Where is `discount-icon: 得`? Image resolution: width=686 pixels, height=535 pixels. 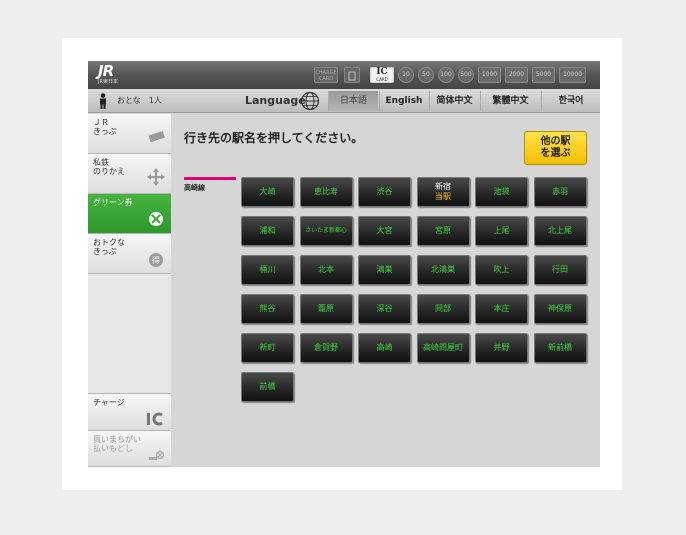
discount-icon: 得 is located at coordinates (156, 260).